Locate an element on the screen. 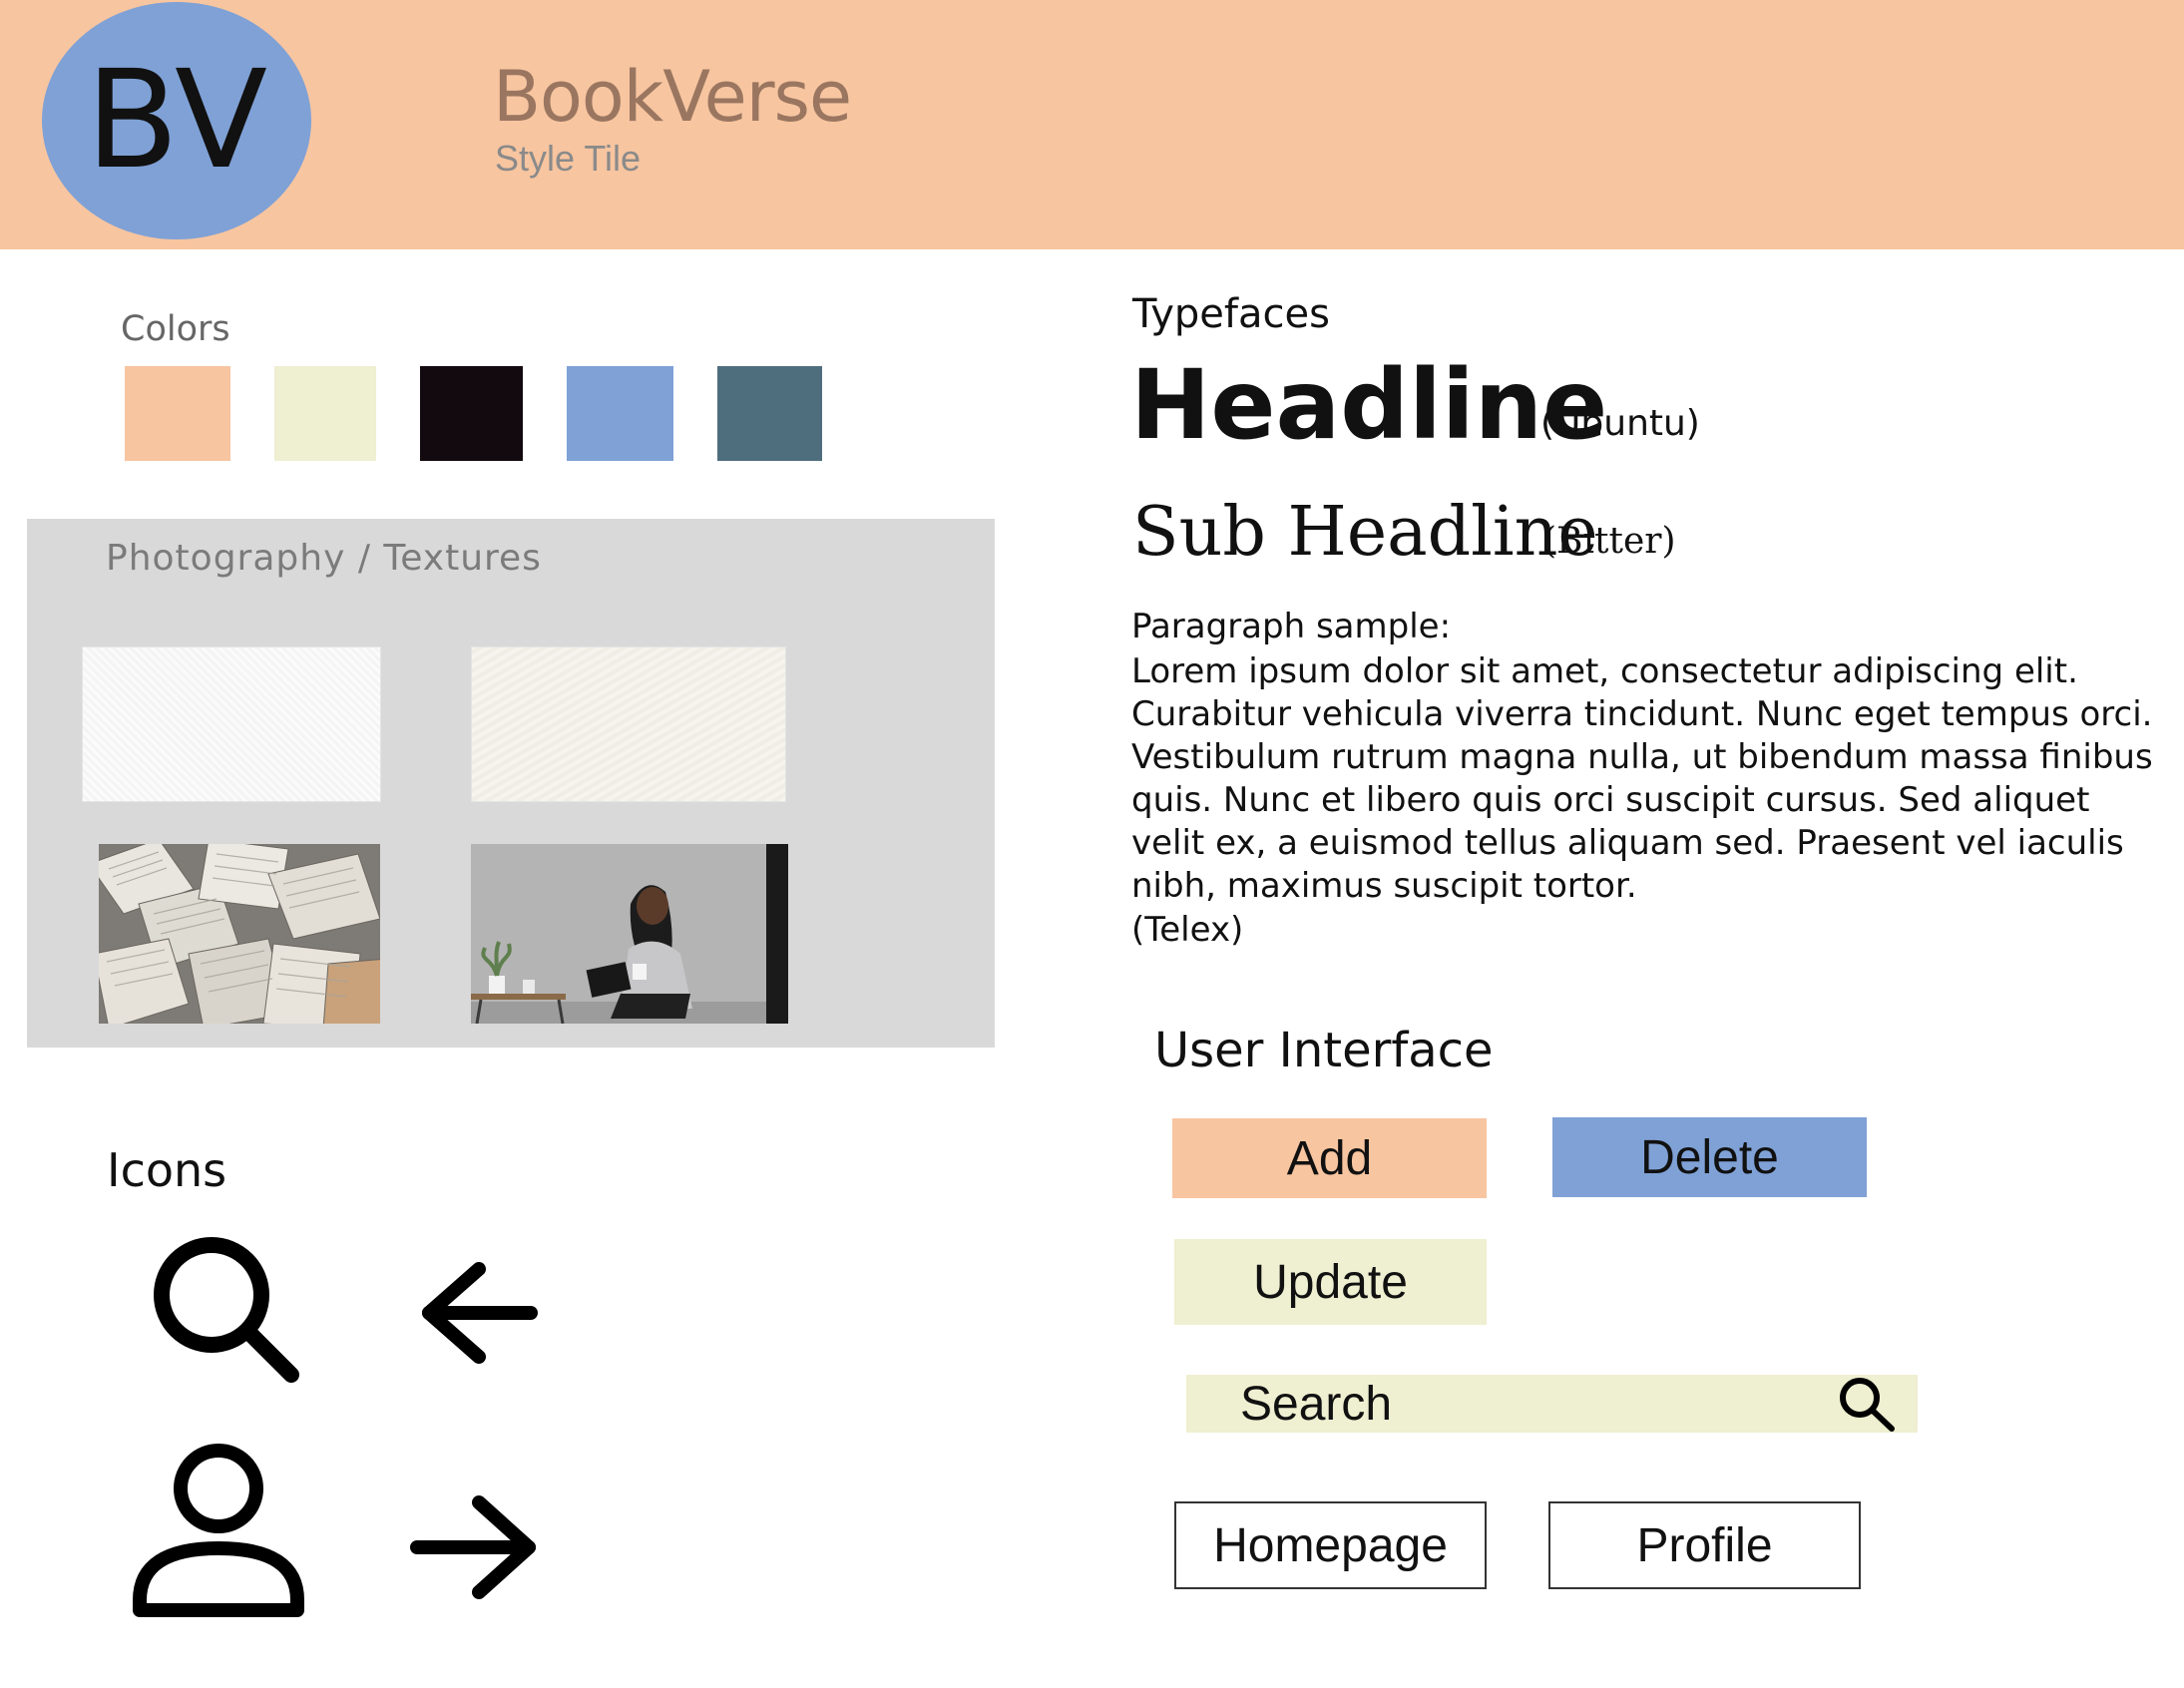  user-interface-heading: User Interface is located at coordinates (1324, 1050).